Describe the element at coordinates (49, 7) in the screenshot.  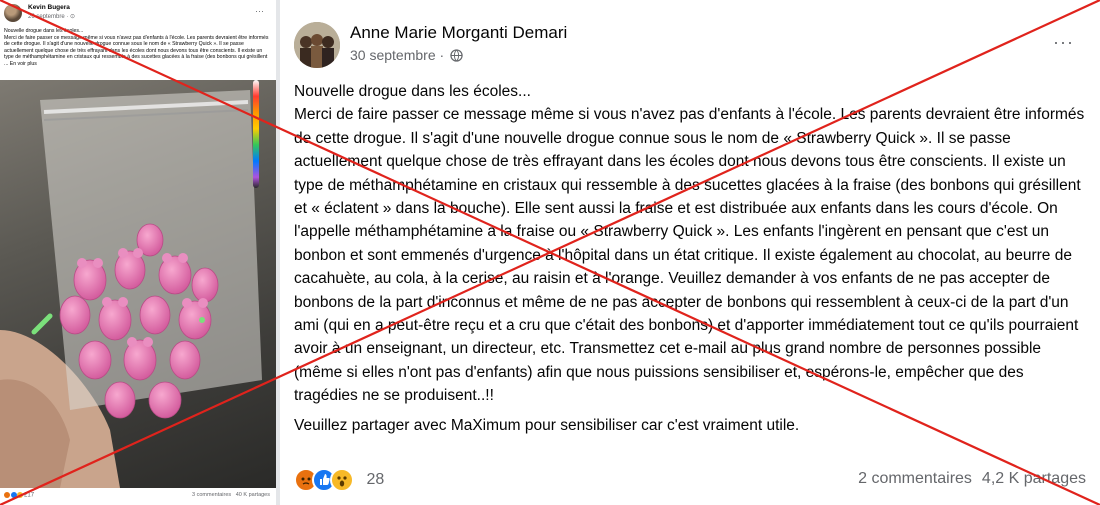
I see `thumbnail-author: Kevin Bugera` at that location.